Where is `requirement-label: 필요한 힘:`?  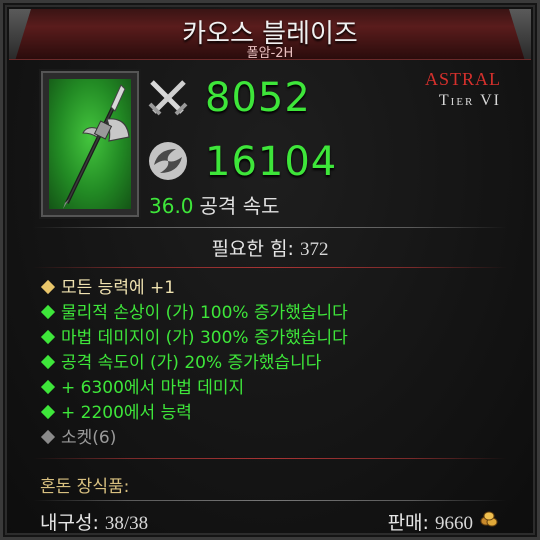 requirement-label: 필요한 힘: is located at coordinates (252, 249).